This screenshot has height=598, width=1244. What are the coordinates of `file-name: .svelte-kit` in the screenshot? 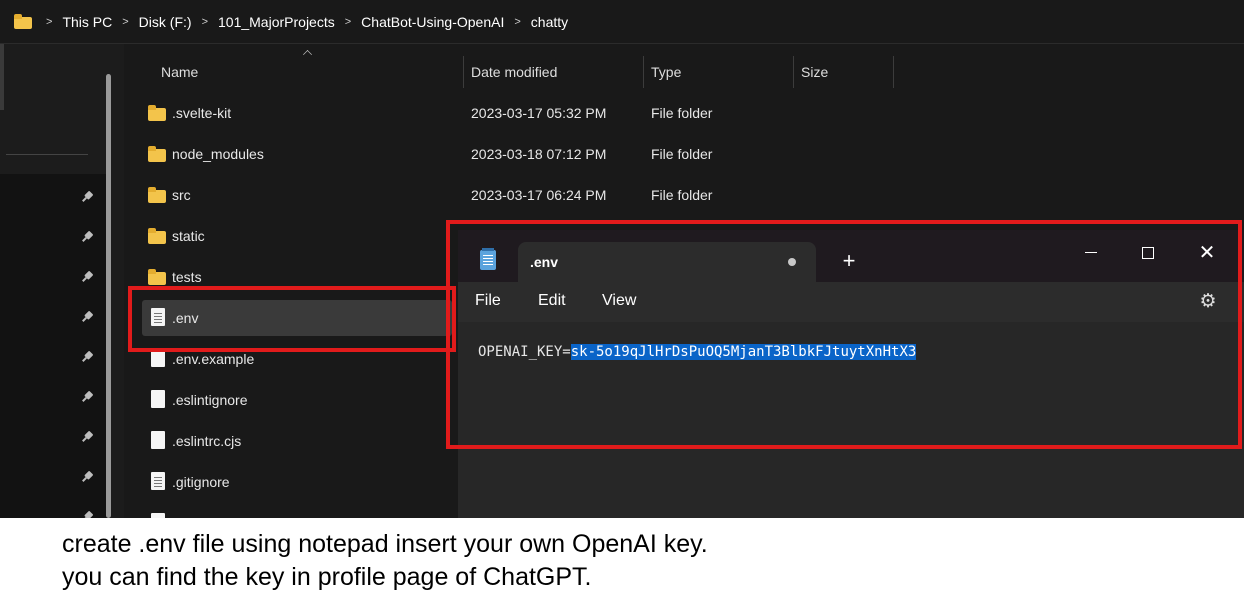 It's located at (202, 113).